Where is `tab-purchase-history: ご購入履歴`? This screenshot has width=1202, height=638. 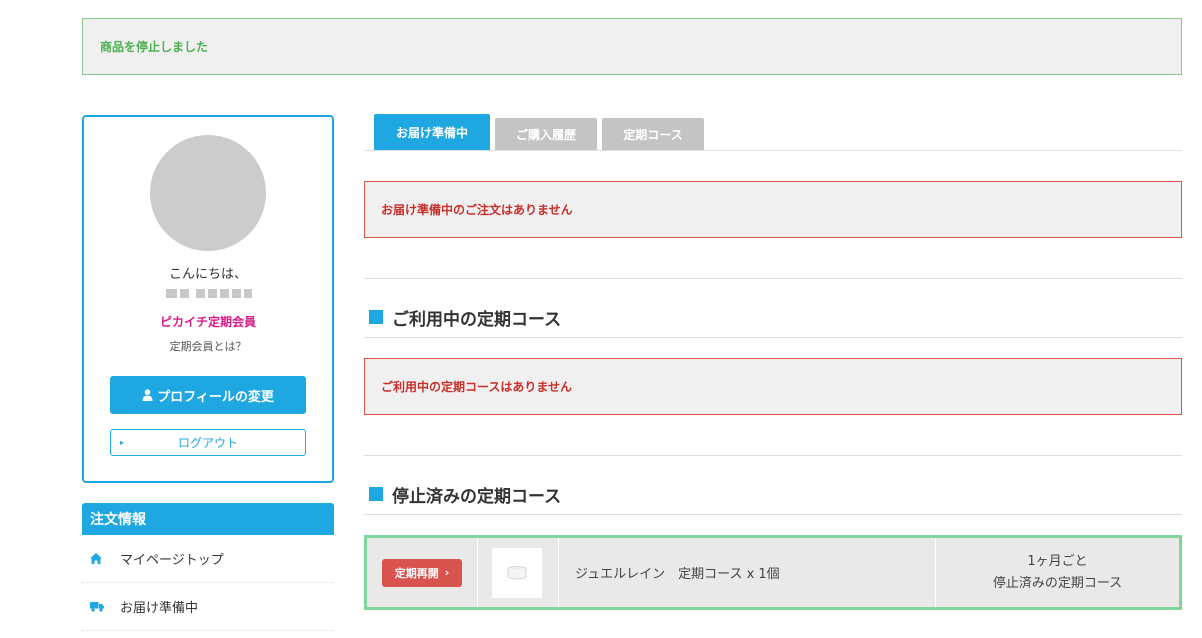 tab-purchase-history: ご購入履歴 is located at coordinates (546, 134).